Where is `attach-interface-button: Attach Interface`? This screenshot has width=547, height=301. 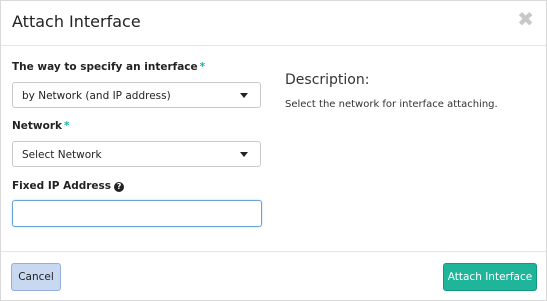
attach-interface-button: Attach Interface is located at coordinates (490, 277).